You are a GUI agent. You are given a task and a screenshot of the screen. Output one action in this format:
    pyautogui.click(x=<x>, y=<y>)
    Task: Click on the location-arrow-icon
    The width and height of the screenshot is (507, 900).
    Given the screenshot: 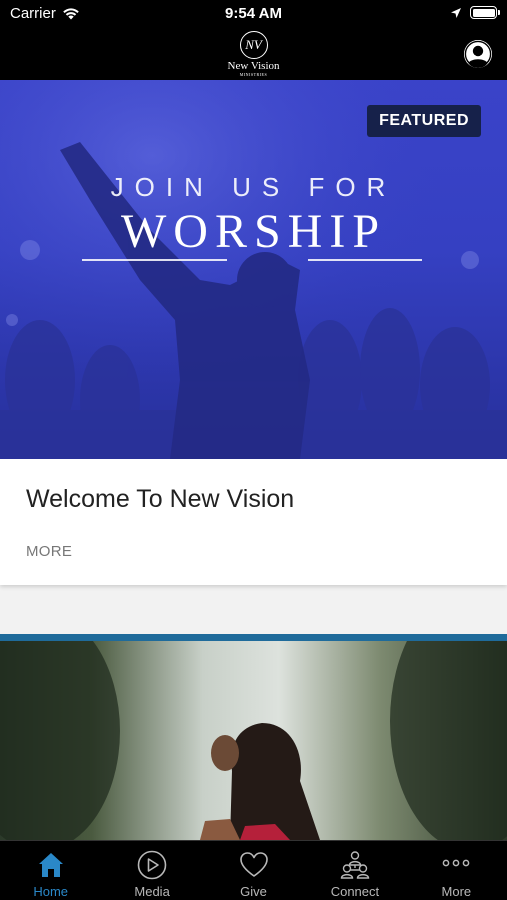 What is the action you would take?
    pyautogui.click(x=456, y=12)
    